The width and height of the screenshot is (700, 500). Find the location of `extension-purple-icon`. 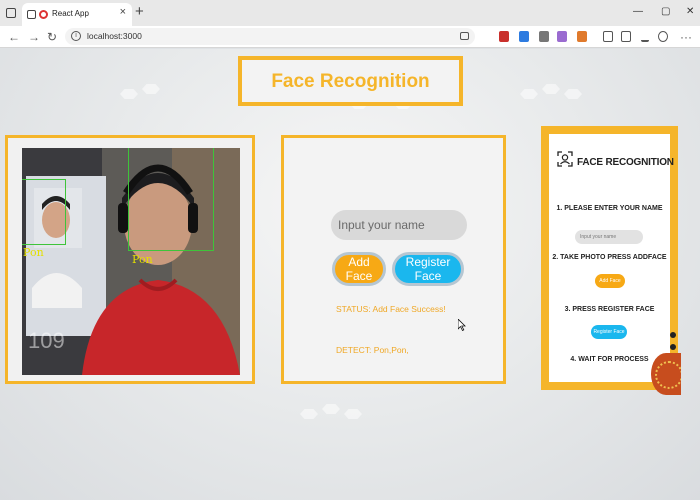

extension-purple-icon is located at coordinates (562, 36).